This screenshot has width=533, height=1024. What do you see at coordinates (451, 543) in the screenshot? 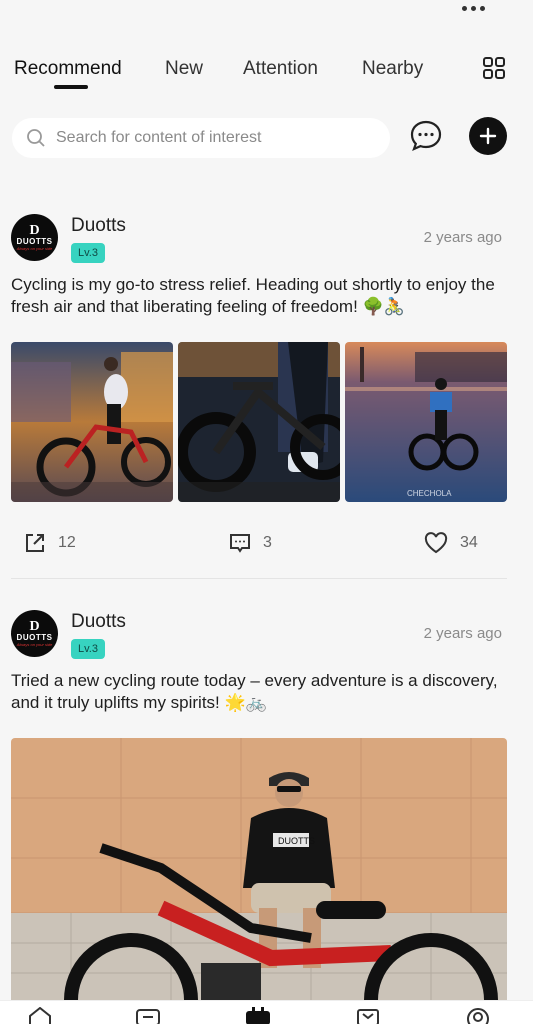
I see `like-button: 34` at bounding box center [451, 543].